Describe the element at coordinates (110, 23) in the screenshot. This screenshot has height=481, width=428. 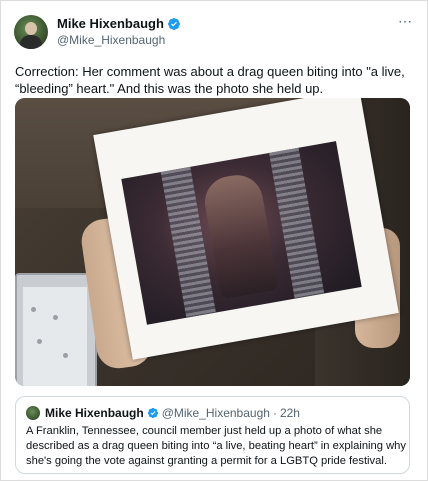
I see `author-name: Mike Hixenbaugh` at that location.